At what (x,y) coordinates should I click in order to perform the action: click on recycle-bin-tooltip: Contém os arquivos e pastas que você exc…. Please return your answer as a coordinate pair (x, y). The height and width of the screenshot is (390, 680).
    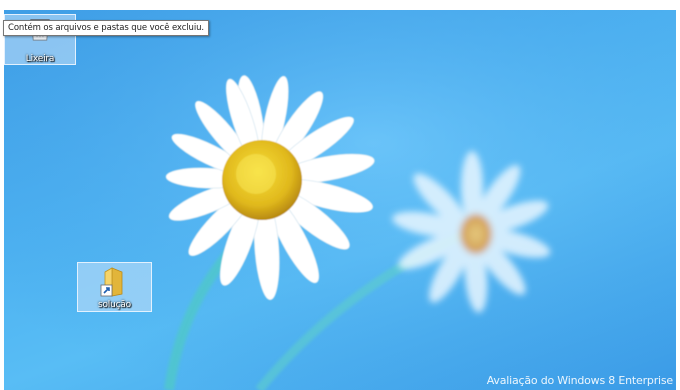
    Looking at the image, I should click on (106, 28).